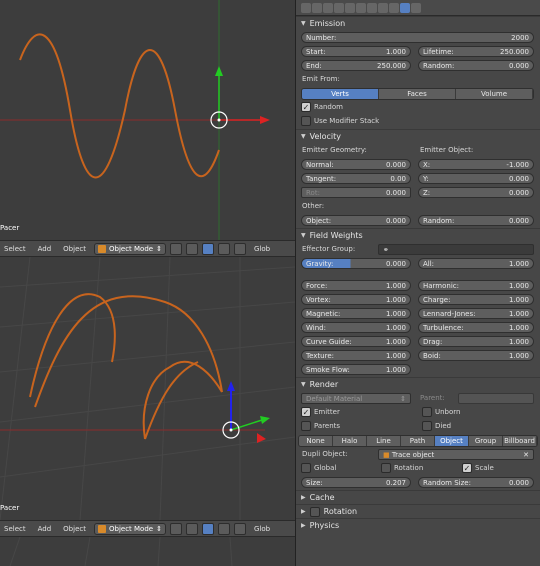 The height and width of the screenshot is (566, 540). I want to click on emission-panel-header: ▼ Emission, so click(418, 23).